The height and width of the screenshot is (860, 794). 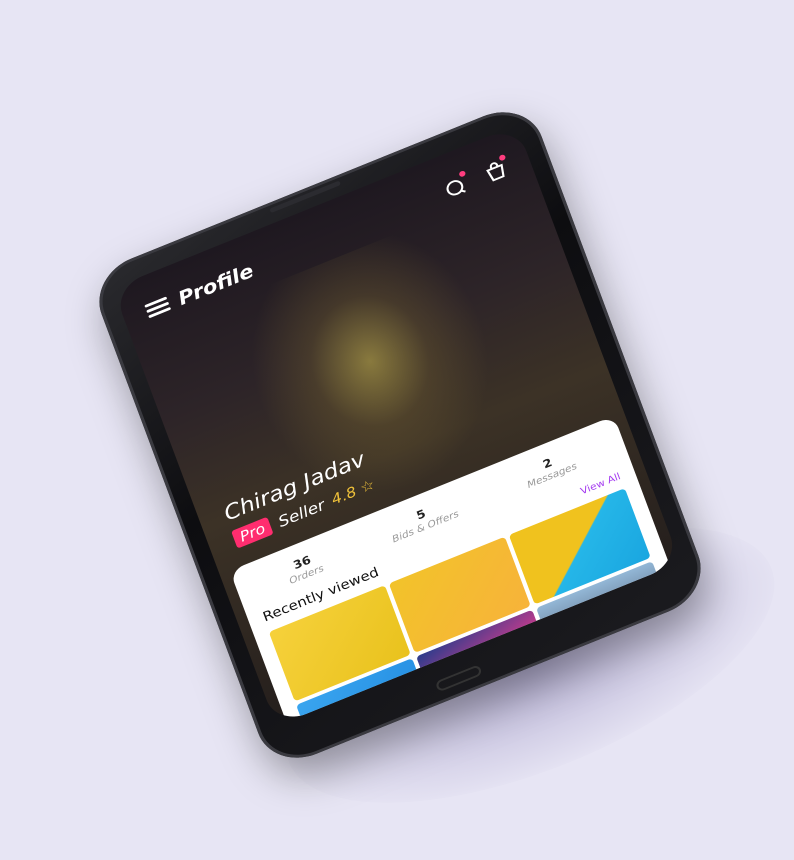 I want to click on cart-icon, so click(x=495, y=169).